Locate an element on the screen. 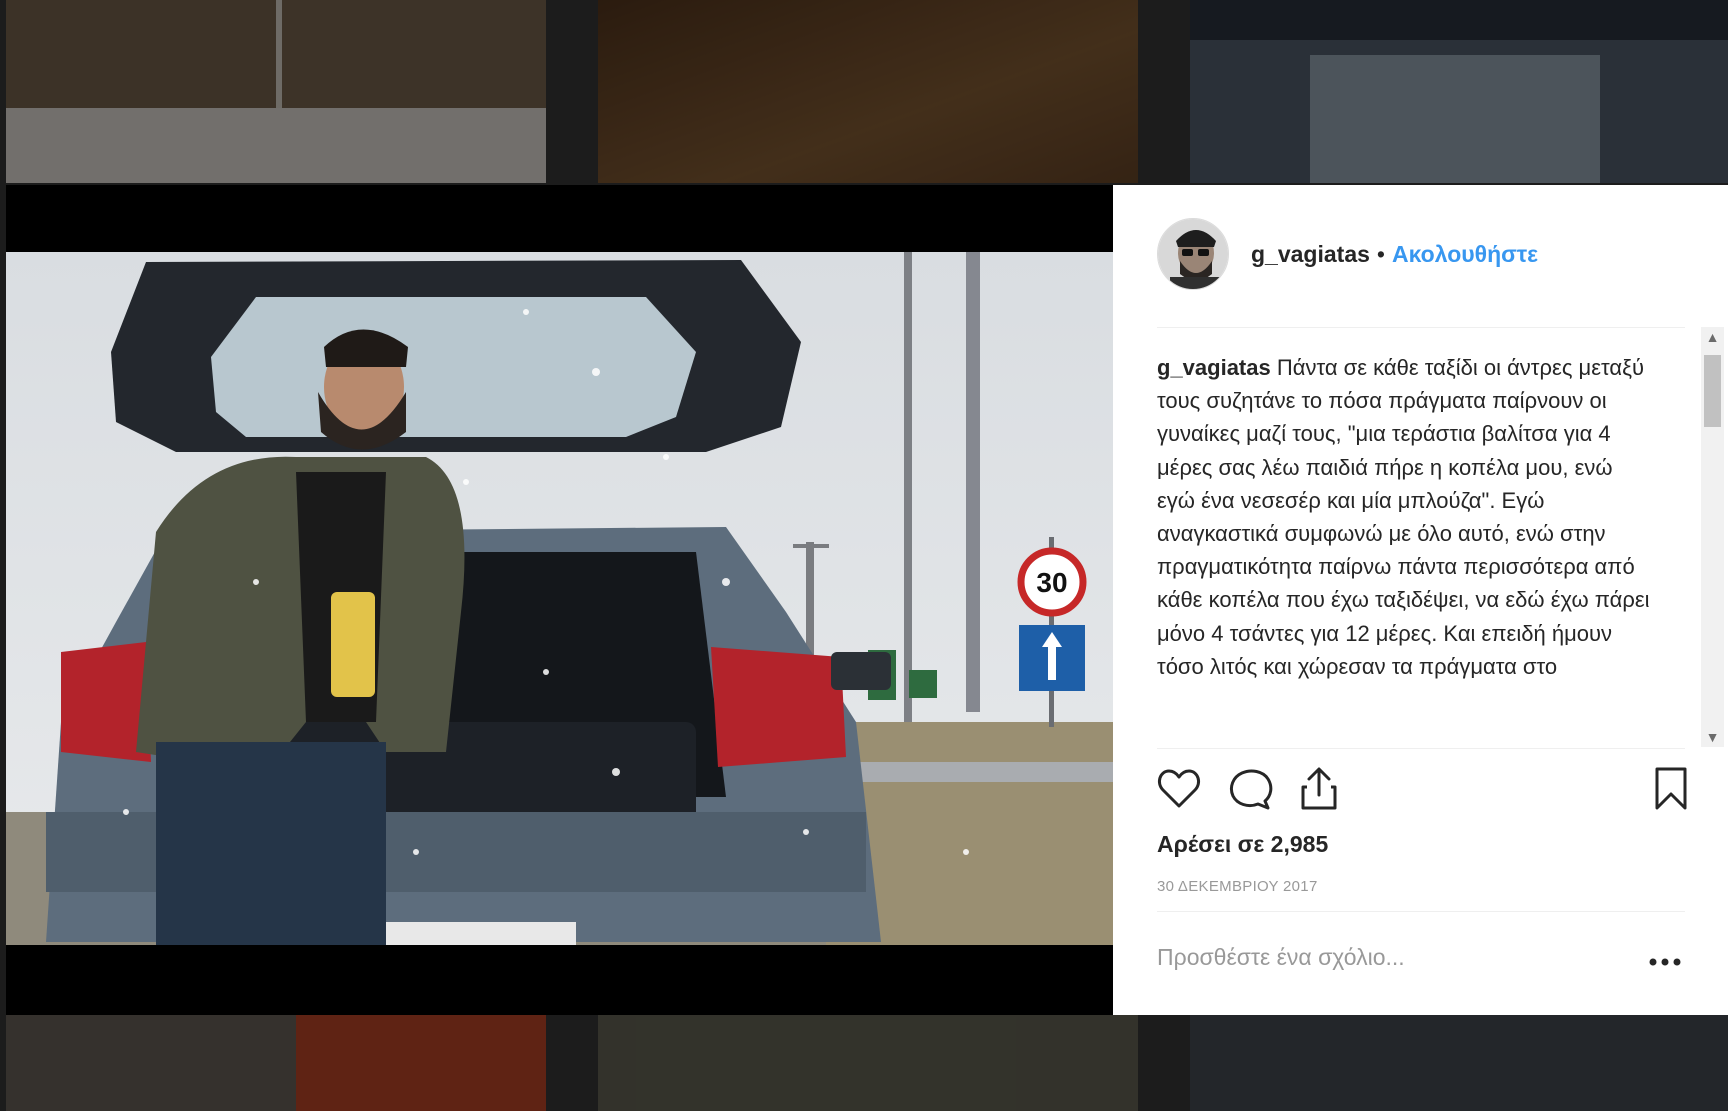 The height and width of the screenshot is (1111, 1728). post-header: g_vagiatas • Ακολουθήστε is located at coordinates (1347, 254).